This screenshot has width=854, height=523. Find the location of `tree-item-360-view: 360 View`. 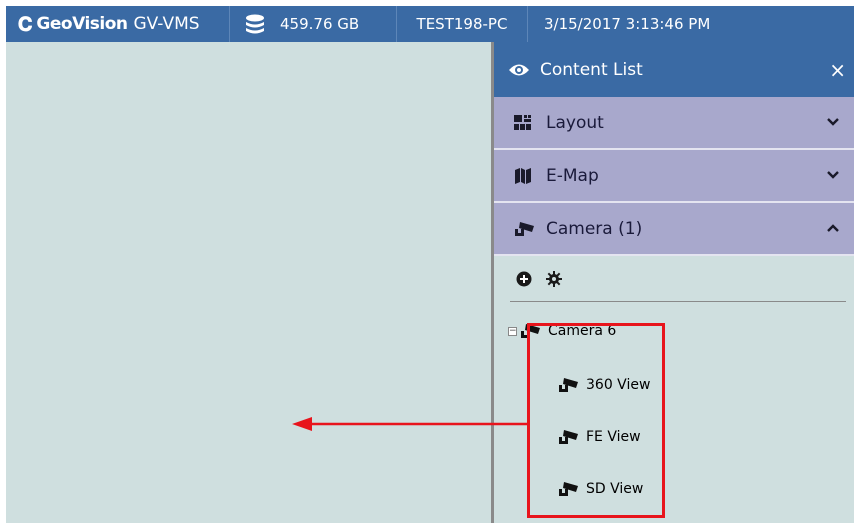

tree-item-360-view: 360 View is located at coordinates (604, 385).